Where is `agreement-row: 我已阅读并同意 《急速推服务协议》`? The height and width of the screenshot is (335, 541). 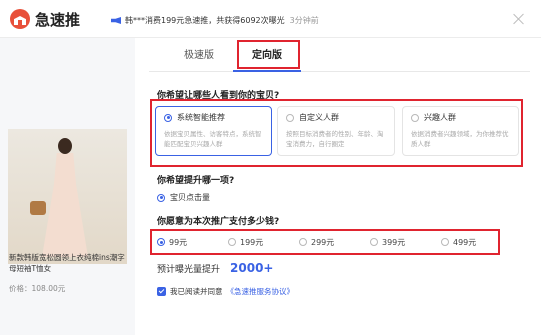
agreement-row: 我已阅读并同意 《急速推服务协议》 is located at coordinates (225, 291).